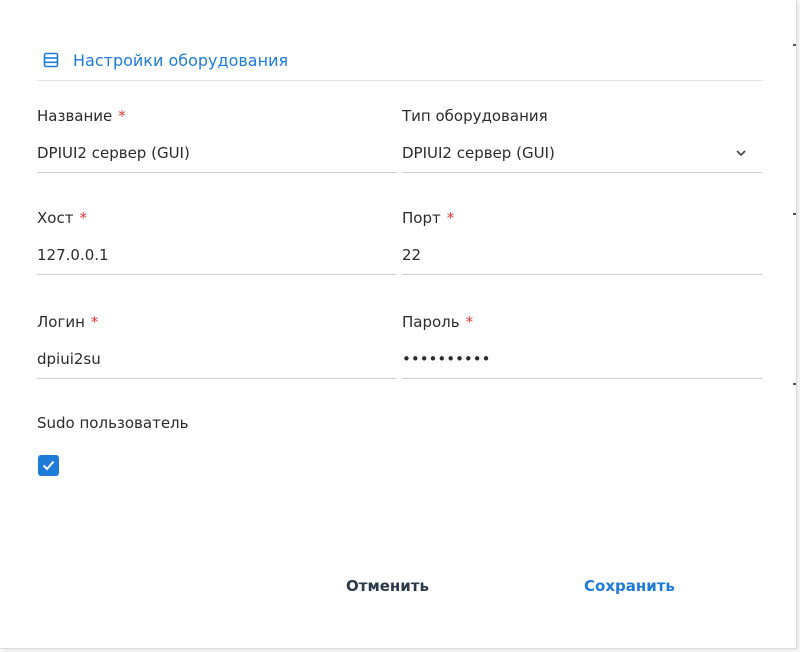 The height and width of the screenshot is (652, 800). What do you see at coordinates (582, 363) in the screenshot?
I see `password-input: ••••••••••` at bounding box center [582, 363].